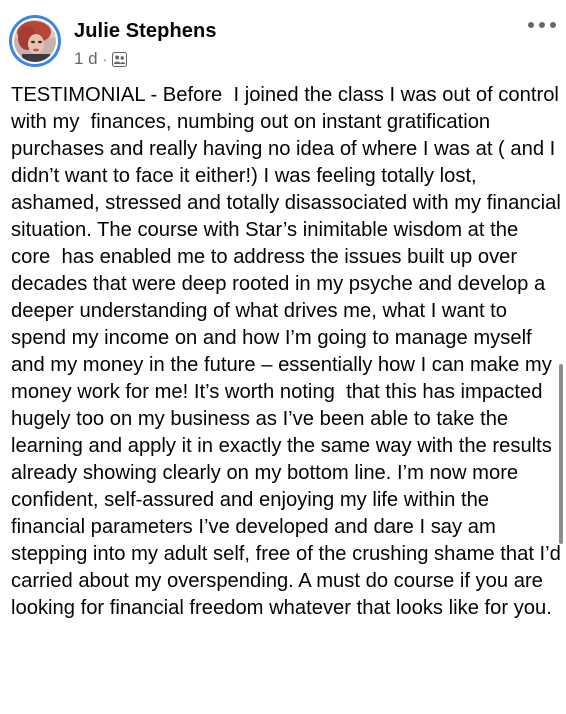  Describe the element at coordinates (86, 59) in the screenshot. I see `post-time: 1 d` at that location.